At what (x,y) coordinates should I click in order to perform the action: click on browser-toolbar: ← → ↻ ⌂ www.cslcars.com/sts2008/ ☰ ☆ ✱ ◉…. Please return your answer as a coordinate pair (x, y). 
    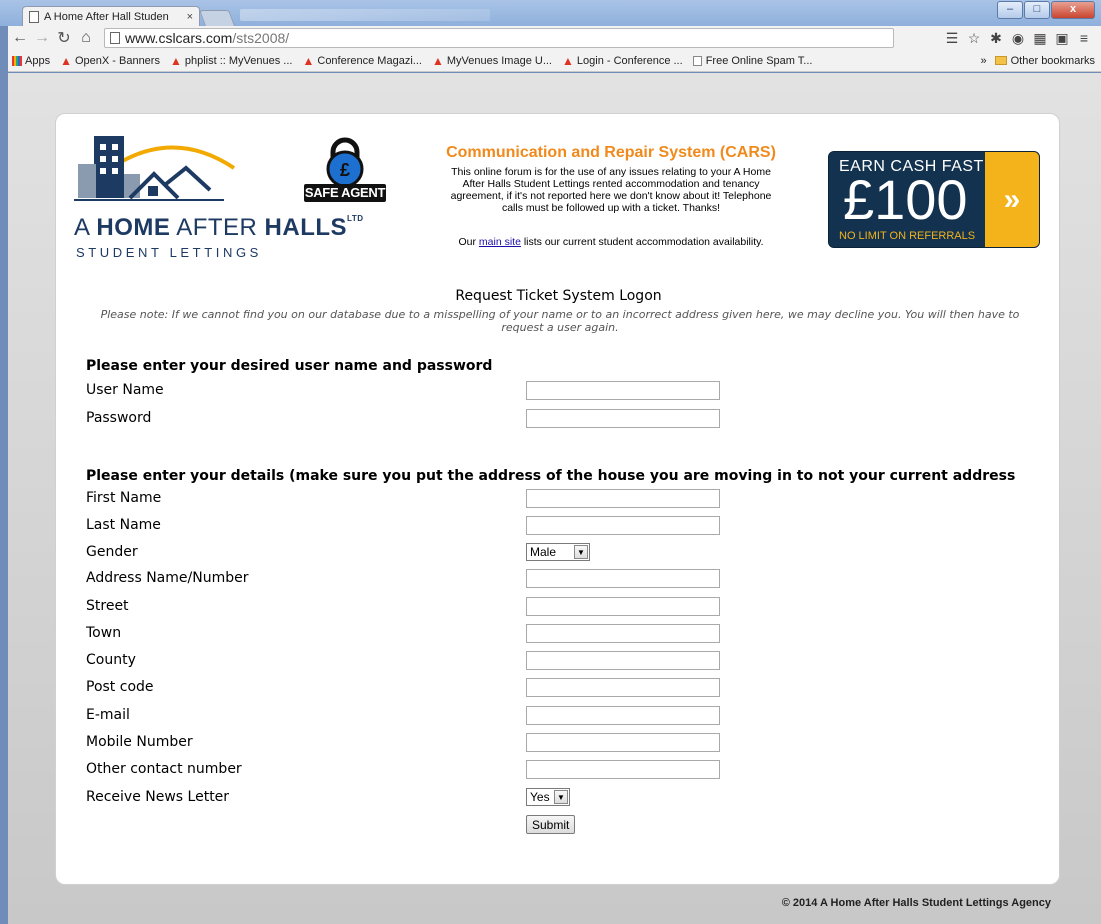
    Looking at the image, I should click on (554, 38).